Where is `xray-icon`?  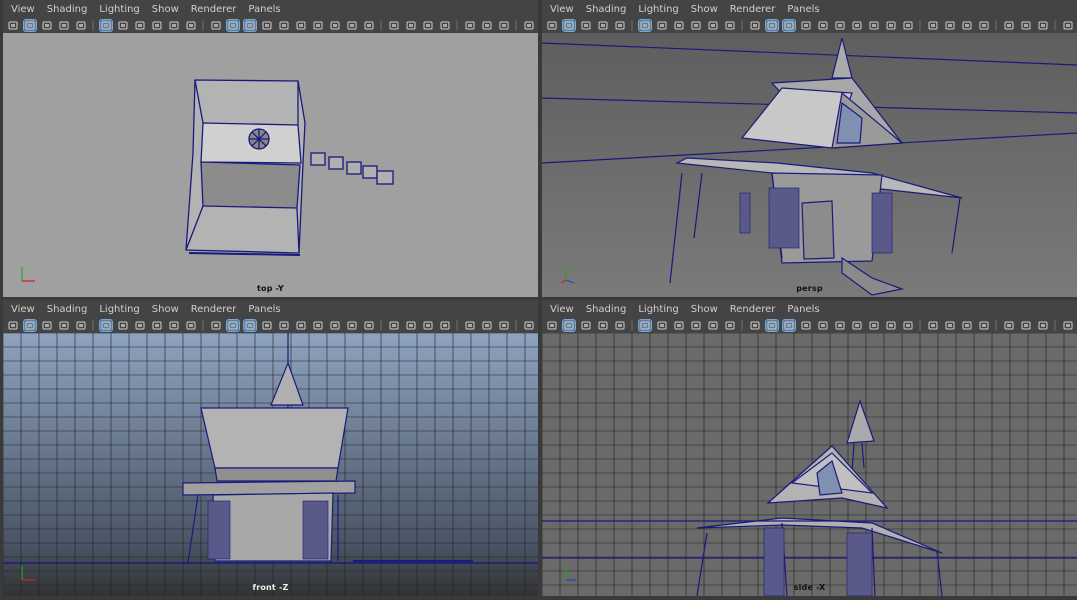 xray-icon is located at coordinates (806, 325).